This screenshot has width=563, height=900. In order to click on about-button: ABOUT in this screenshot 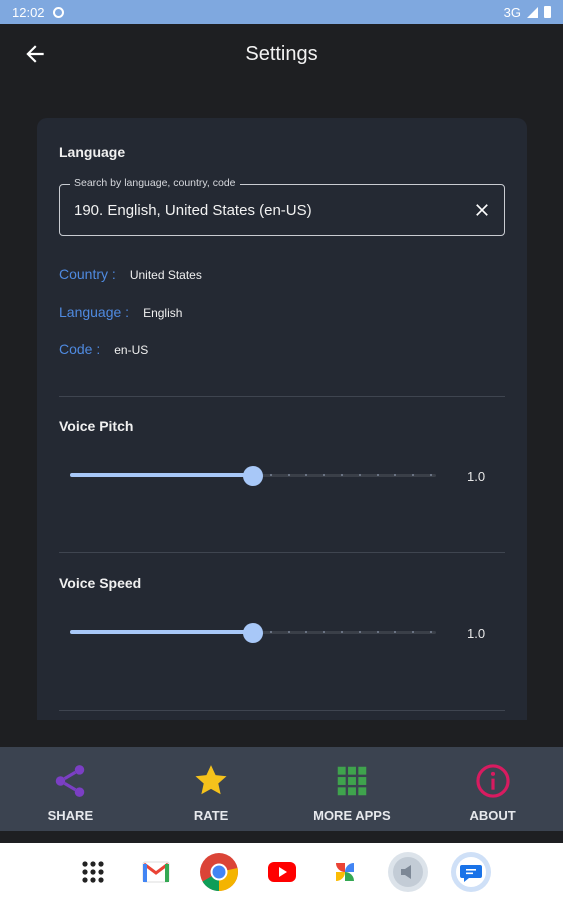, I will do `click(492, 789)`.